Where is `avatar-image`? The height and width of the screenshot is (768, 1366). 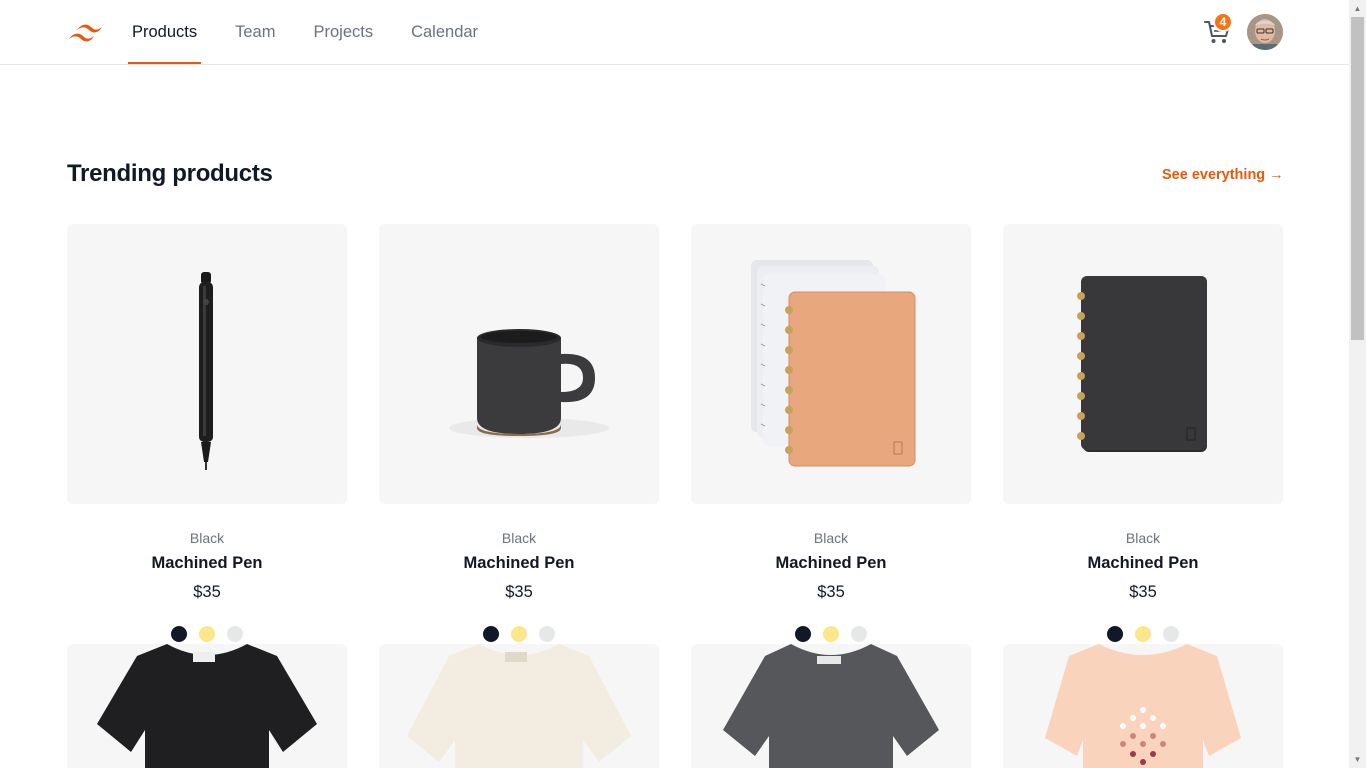
avatar-image is located at coordinates (1265, 32).